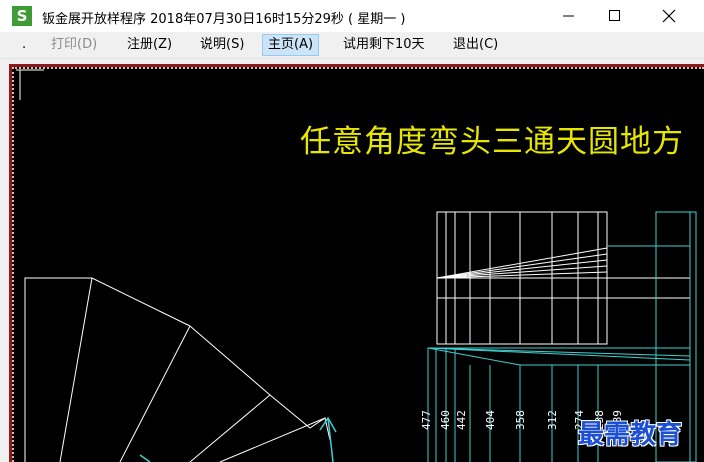  What do you see at coordinates (490, 420) in the screenshot?
I see `dimension-label: 404` at bounding box center [490, 420].